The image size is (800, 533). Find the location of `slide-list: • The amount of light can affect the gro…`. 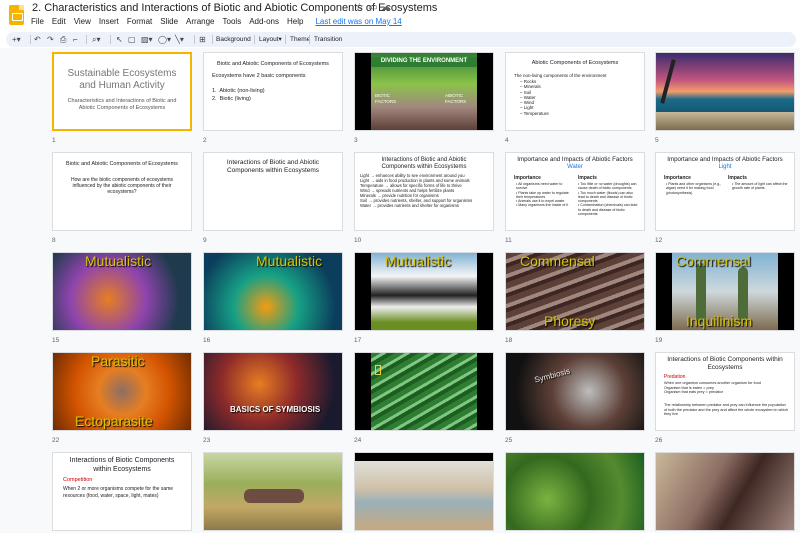

slide-list: • The amount of light can affect the gro… is located at coordinates (760, 186).